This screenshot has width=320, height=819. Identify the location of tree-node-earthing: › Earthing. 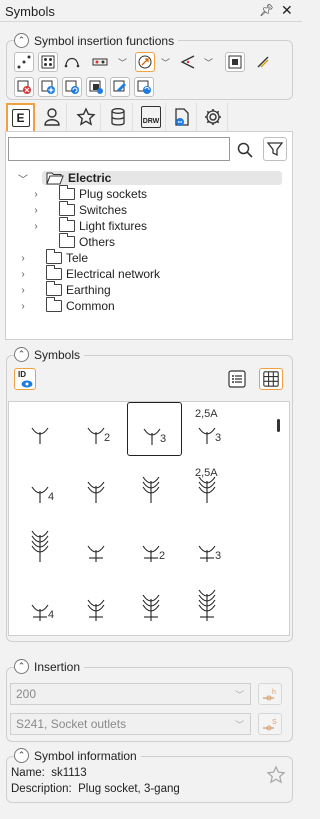
(64, 289).